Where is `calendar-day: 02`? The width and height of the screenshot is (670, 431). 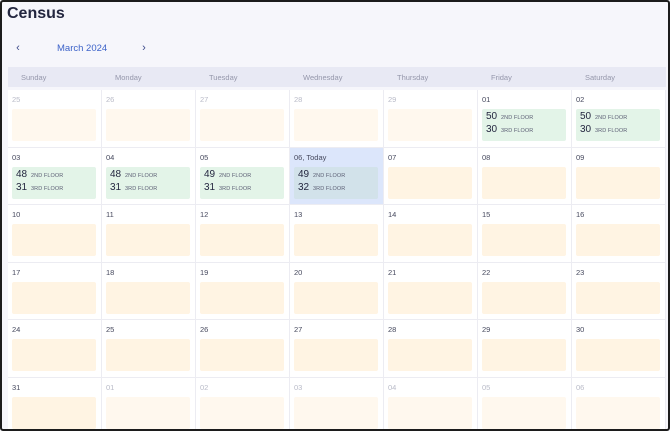
calendar-day: 02 is located at coordinates (243, 403).